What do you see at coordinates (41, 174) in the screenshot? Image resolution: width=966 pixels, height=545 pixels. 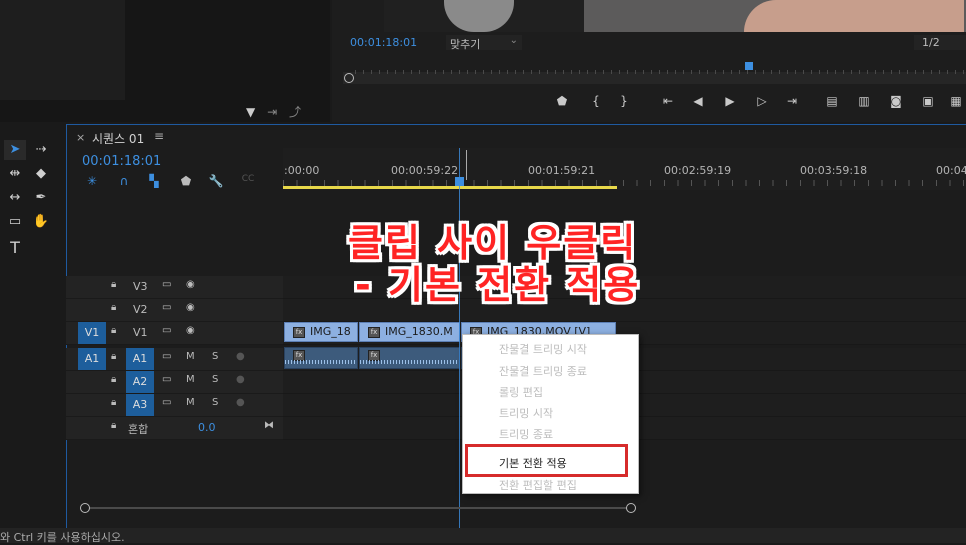 I see `razor-tool-icon: ◆` at bounding box center [41, 174].